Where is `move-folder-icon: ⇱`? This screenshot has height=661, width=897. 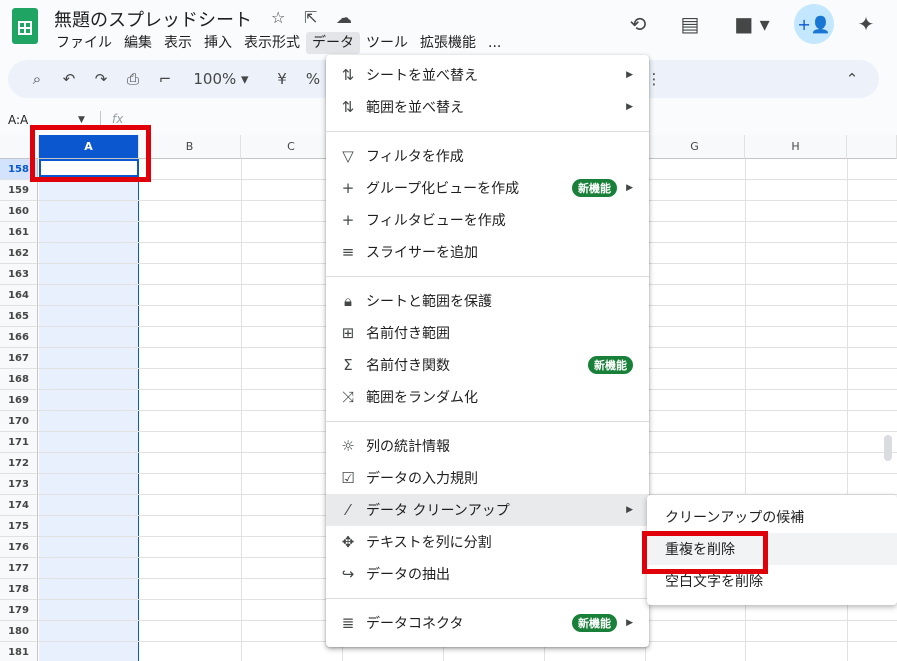 move-folder-icon: ⇱ is located at coordinates (310, 17).